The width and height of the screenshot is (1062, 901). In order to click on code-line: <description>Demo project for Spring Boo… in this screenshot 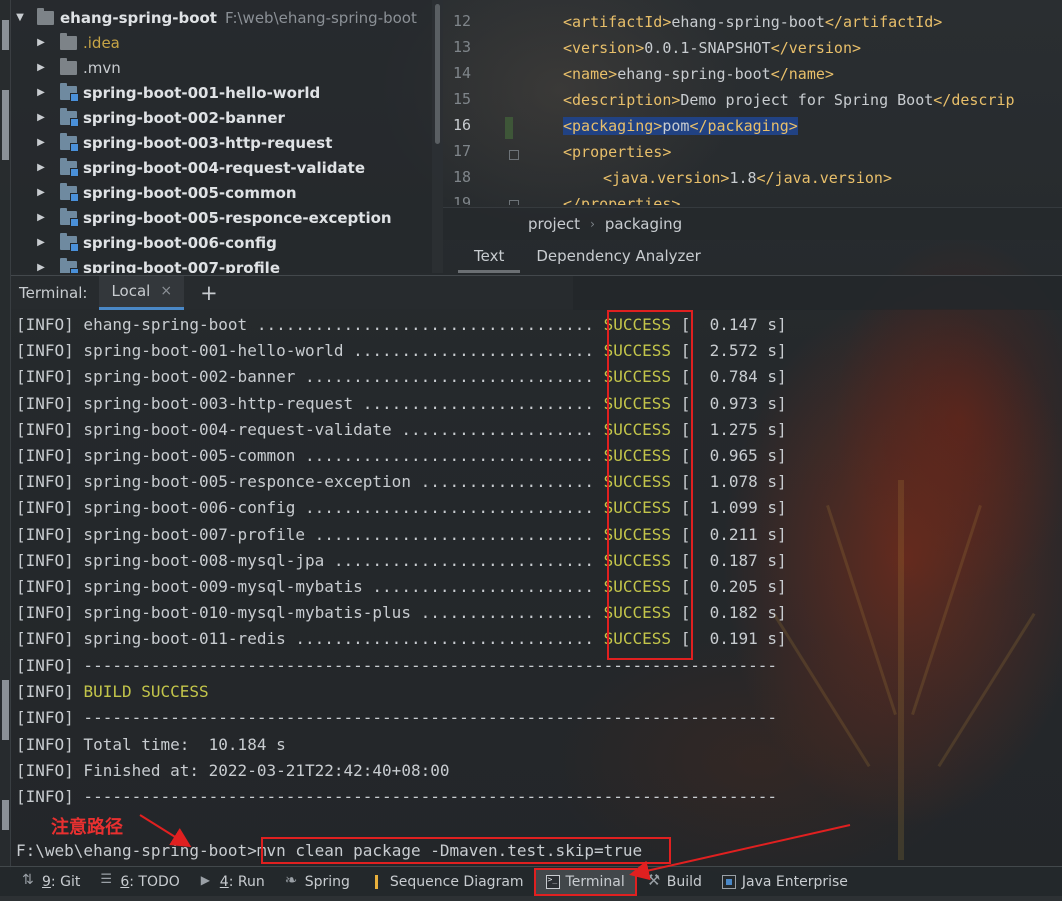, I will do `click(789, 100)`.